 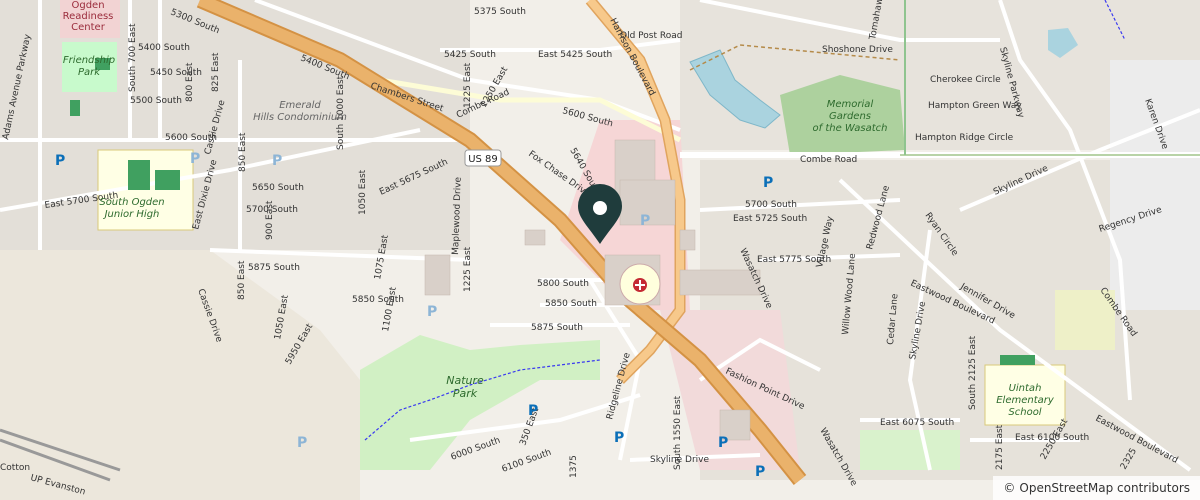 What do you see at coordinates (651, 36) in the screenshot?
I see `road-label-old-post-road: Old Post Road` at bounding box center [651, 36].